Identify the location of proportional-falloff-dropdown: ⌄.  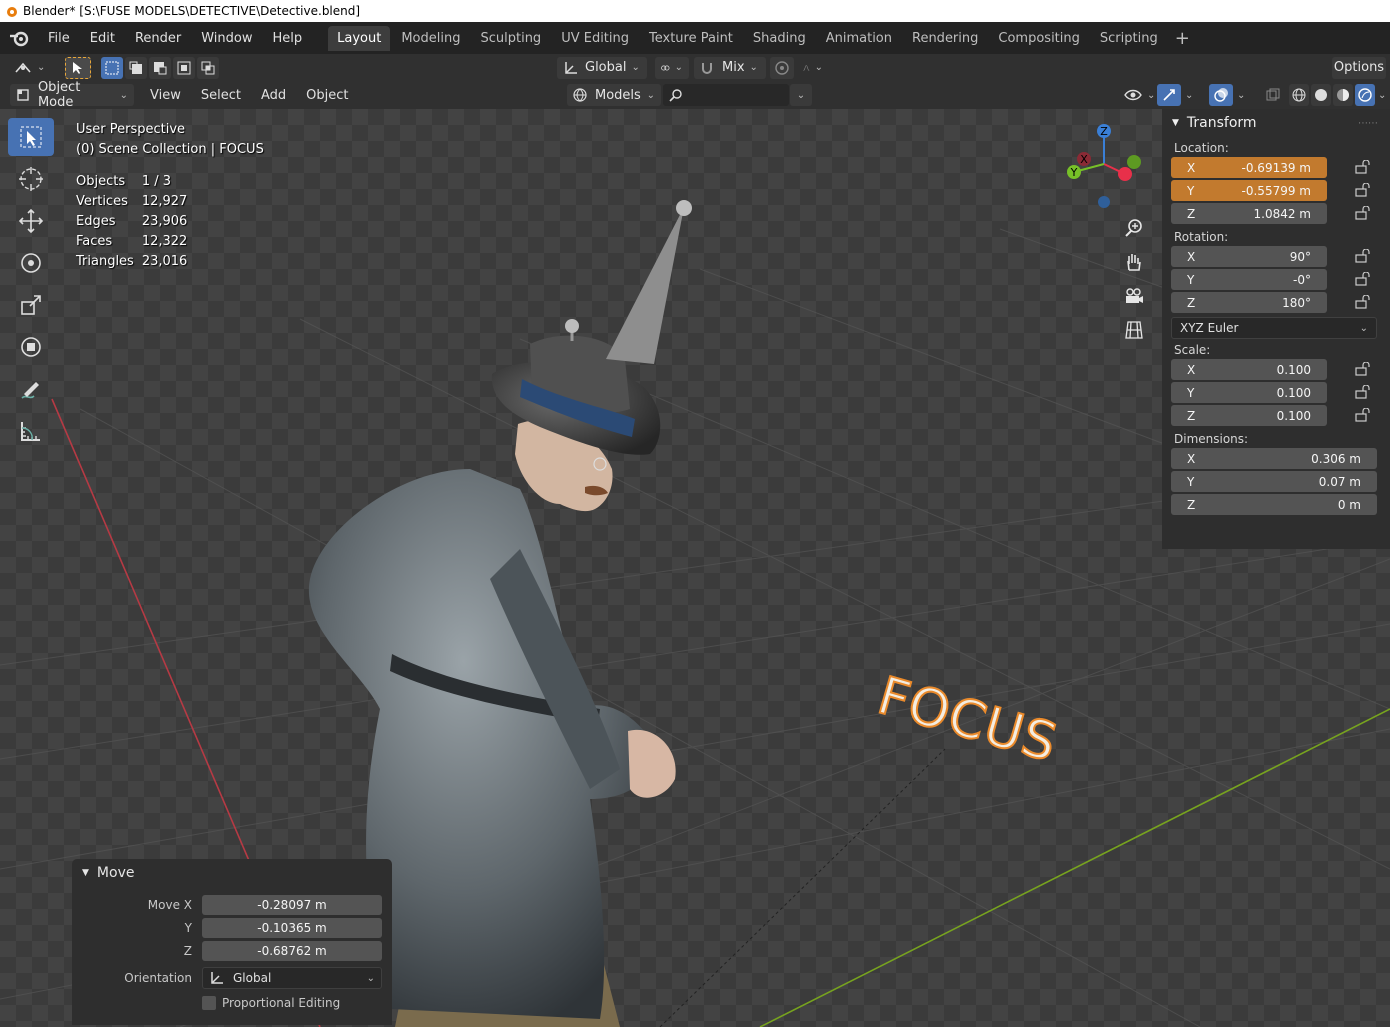
(813, 68).